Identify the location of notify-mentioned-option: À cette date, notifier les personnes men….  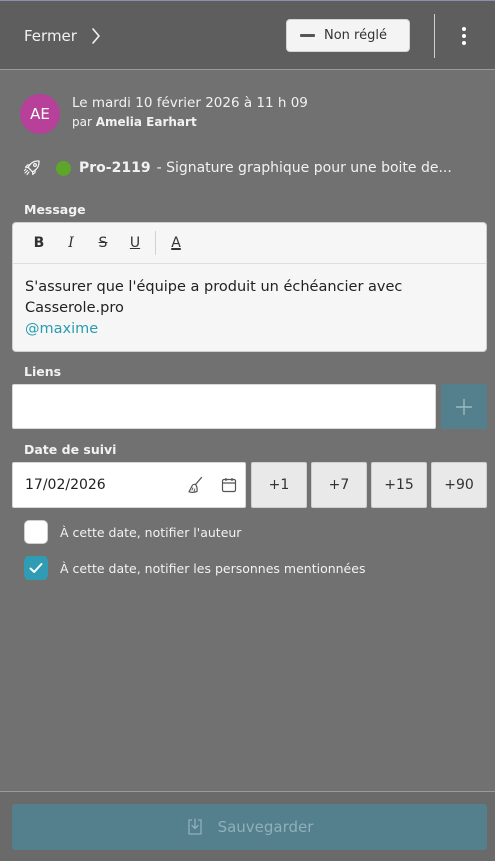
(194, 568).